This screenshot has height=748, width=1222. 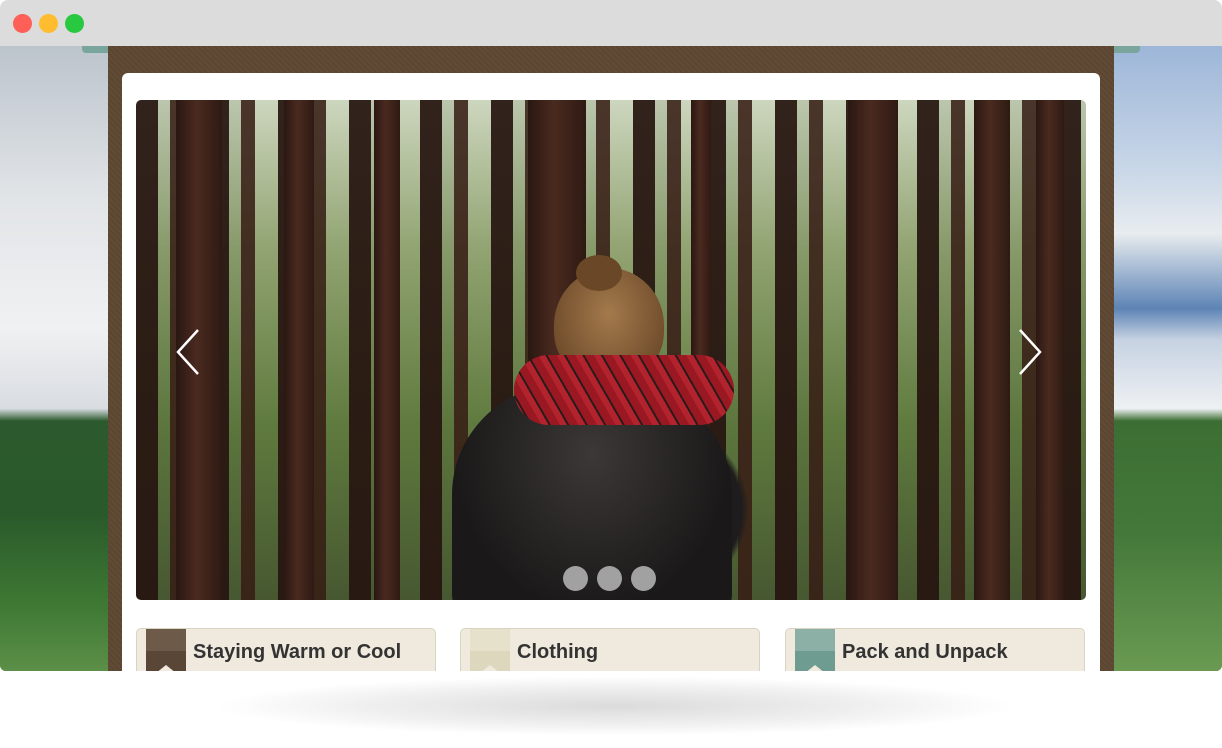 I want to click on card-label: Staying Warm or Cool, so click(x=297, y=652).